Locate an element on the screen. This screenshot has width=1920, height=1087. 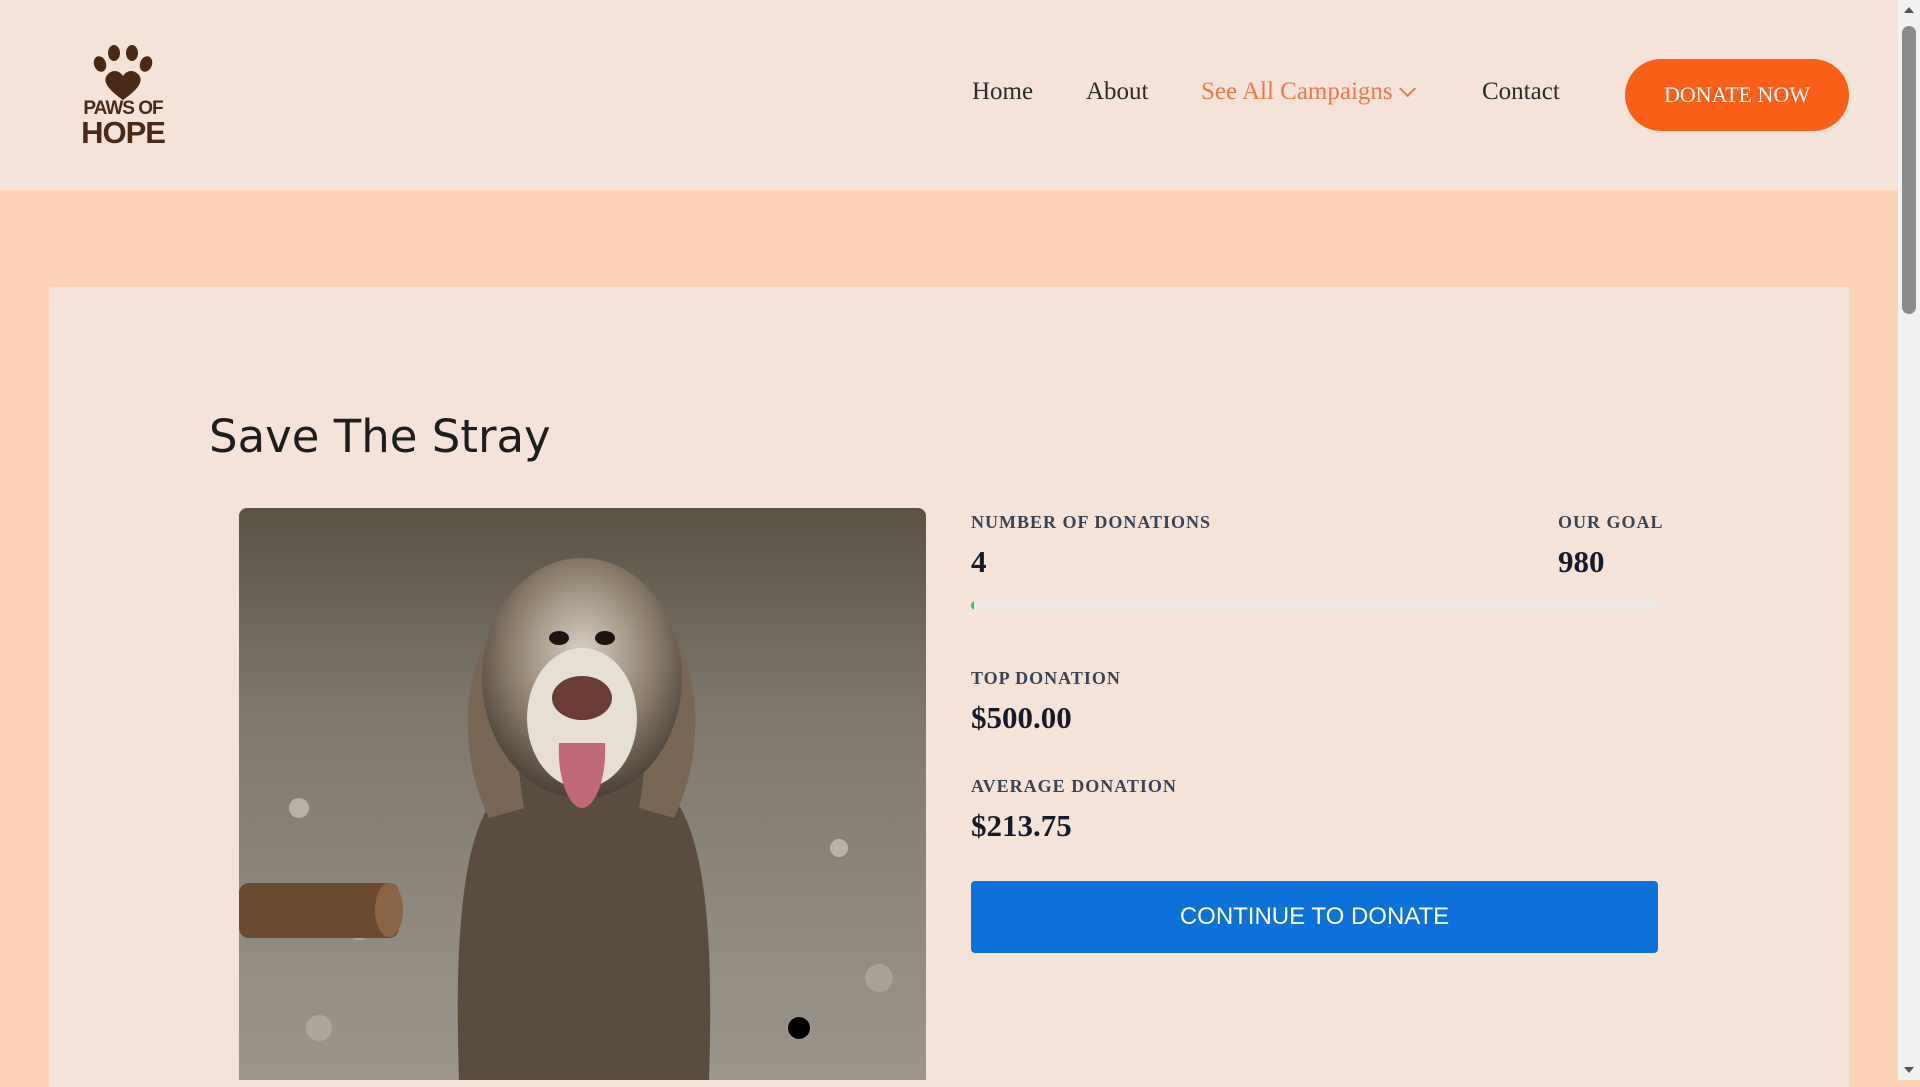
nav-link-home: Home is located at coordinates (1002, 95).